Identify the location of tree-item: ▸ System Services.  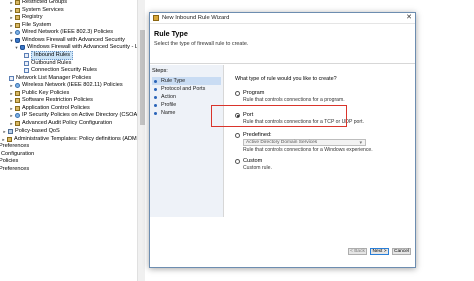
(36, 10).